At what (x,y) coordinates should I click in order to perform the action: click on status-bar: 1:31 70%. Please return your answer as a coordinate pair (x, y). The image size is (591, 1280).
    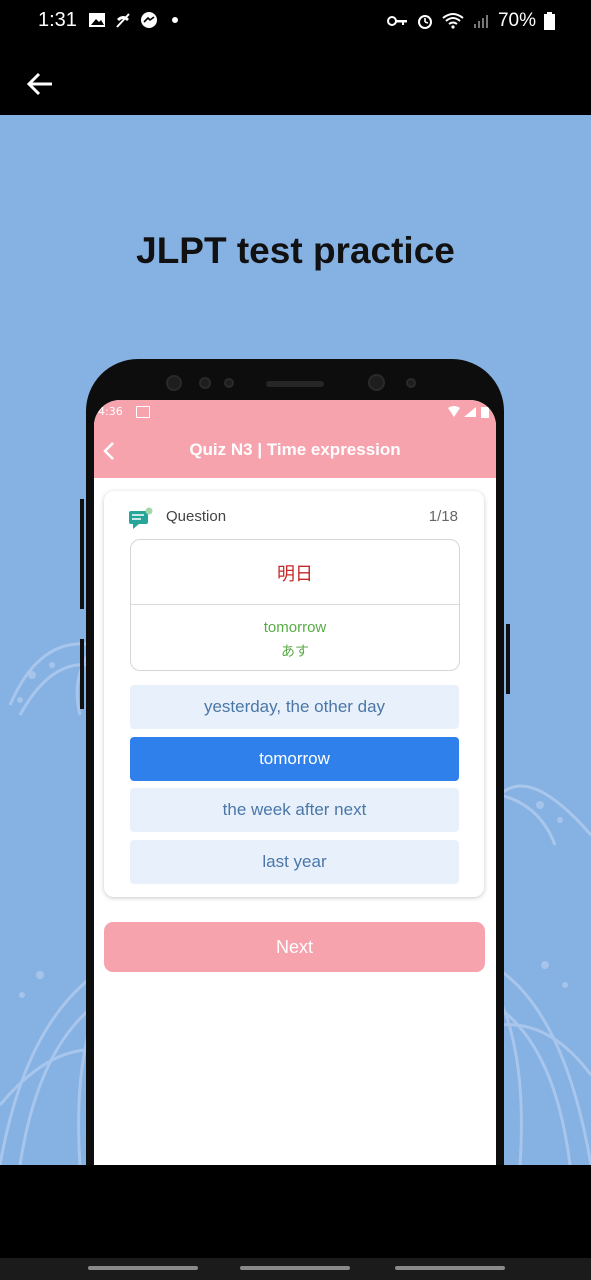
    Looking at the image, I should click on (295, 22).